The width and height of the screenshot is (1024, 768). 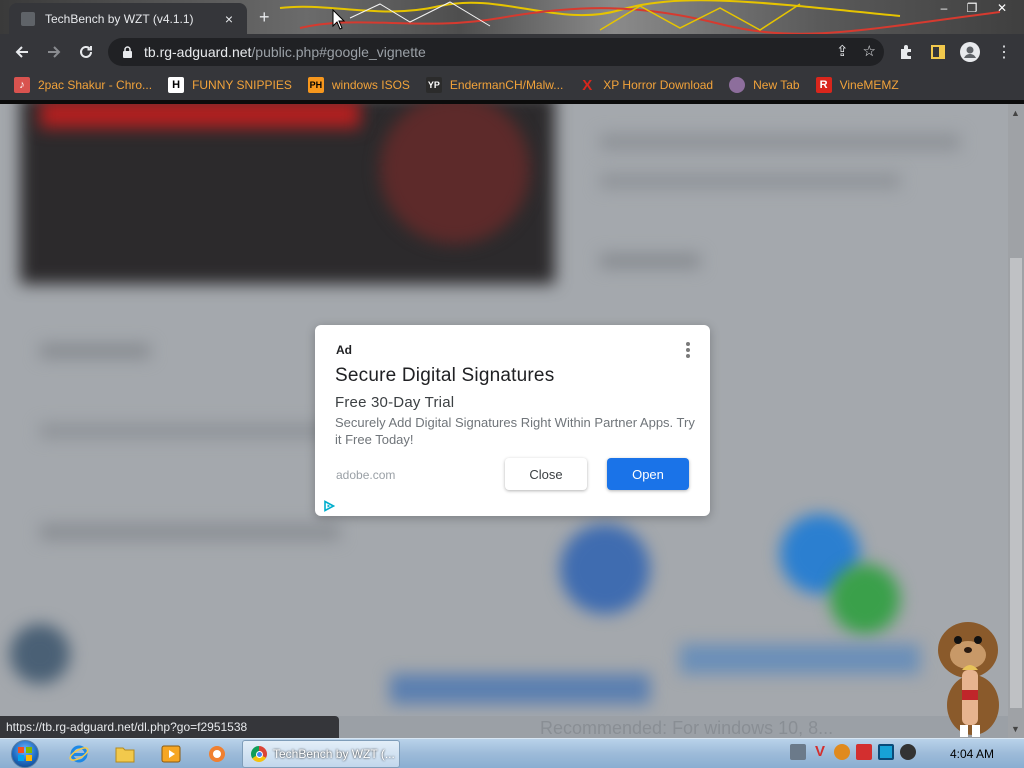 What do you see at coordinates (339, 19) in the screenshot?
I see `mouse-cursor-icon` at bounding box center [339, 19].